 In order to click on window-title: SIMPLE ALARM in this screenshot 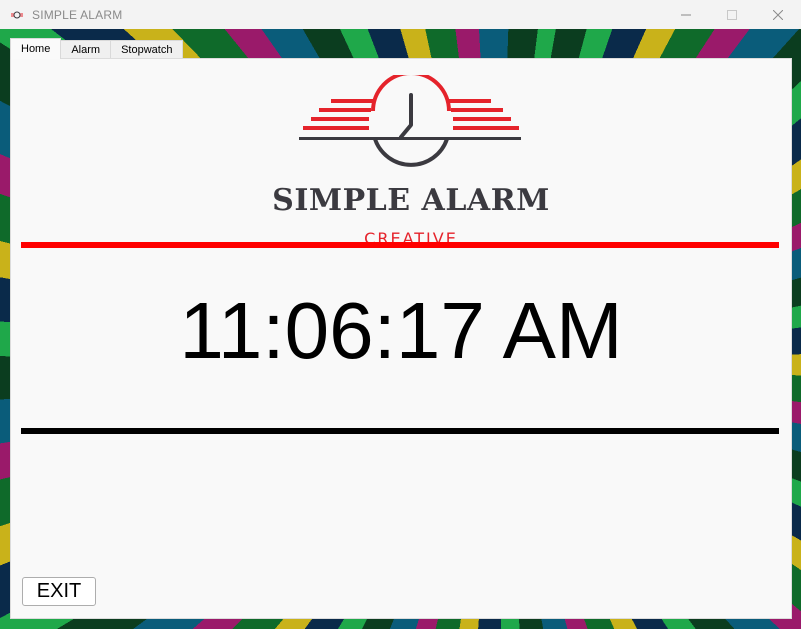, I will do `click(77, 14)`.